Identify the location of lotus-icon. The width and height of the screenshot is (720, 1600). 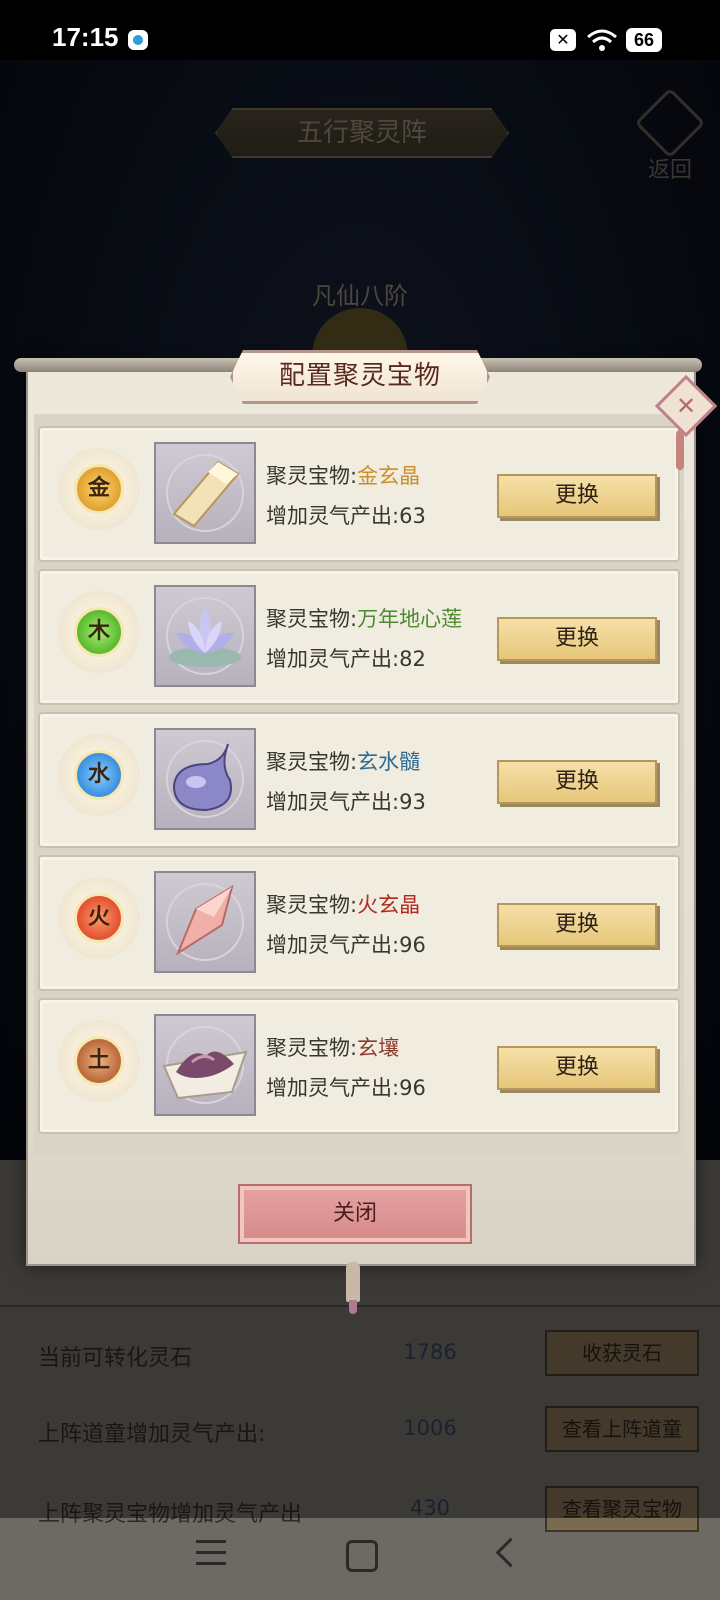
(205, 636).